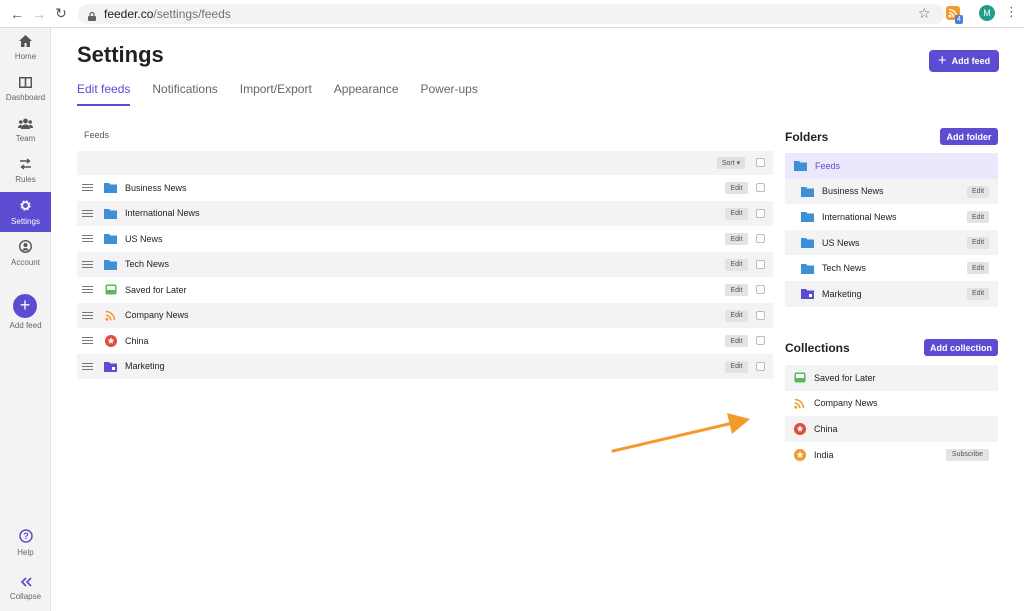 The width and height of the screenshot is (1024, 611). What do you see at coordinates (969, 136) in the screenshot?
I see `add-folder-button: Add folder` at bounding box center [969, 136].